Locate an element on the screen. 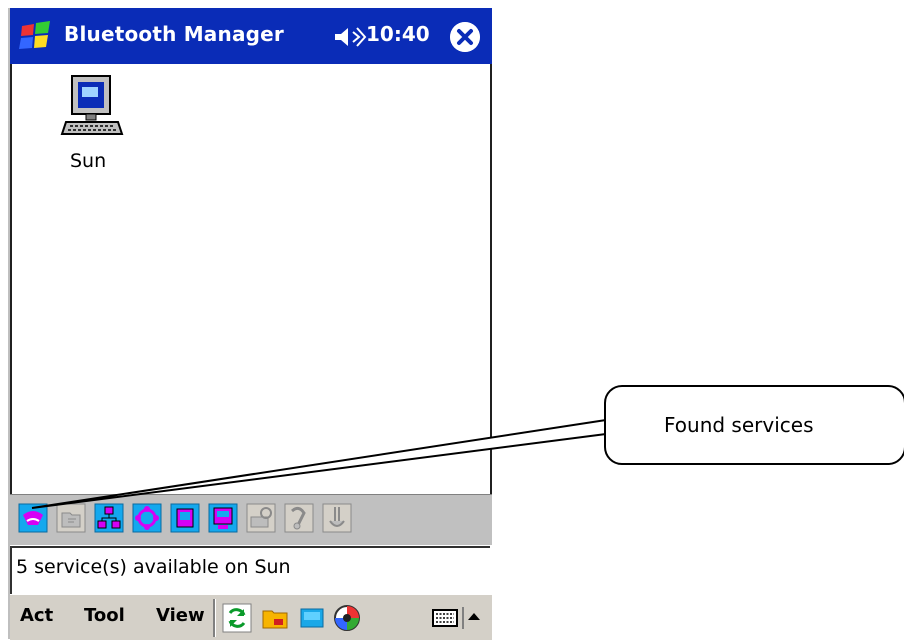 The width and height of the screenshot is (904, 640). service-bar is located at coordinates (251, 519).